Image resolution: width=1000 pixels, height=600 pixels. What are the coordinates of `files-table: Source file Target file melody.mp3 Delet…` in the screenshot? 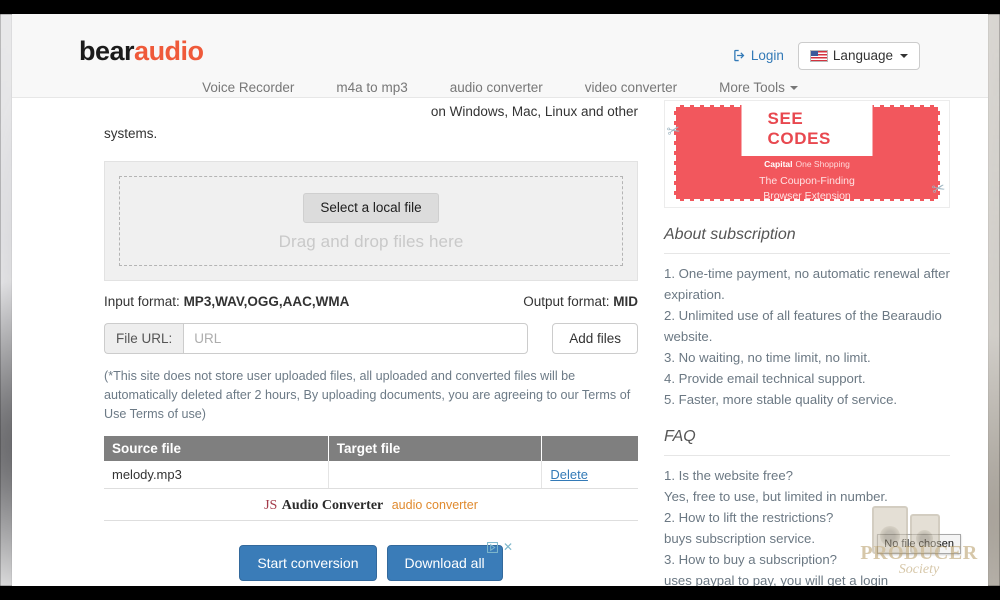 It's located at (371, 462).